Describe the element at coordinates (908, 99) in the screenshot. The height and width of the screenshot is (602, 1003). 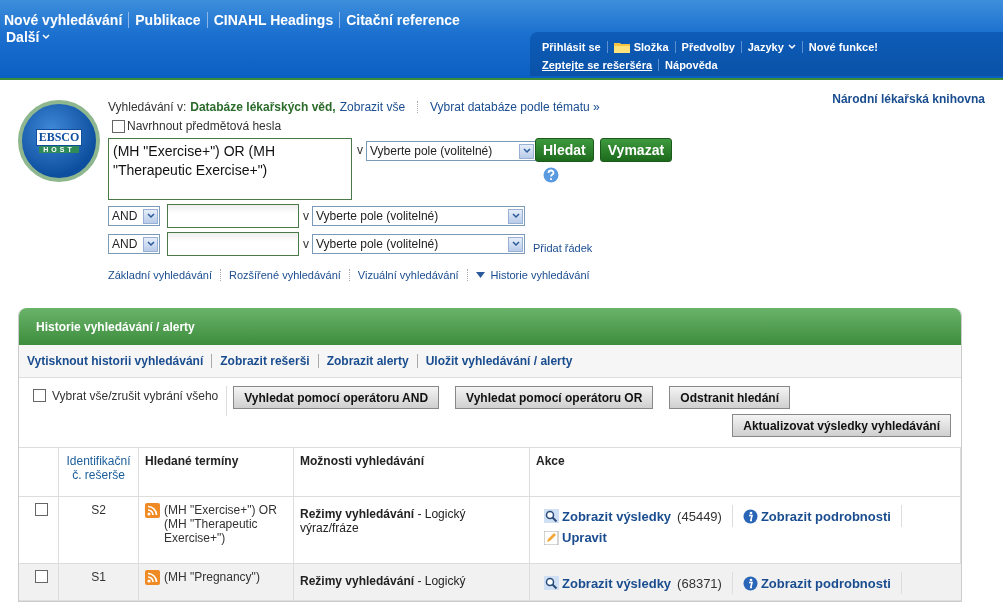
I see `library-link: Národní lékařská knihovna` at that location.